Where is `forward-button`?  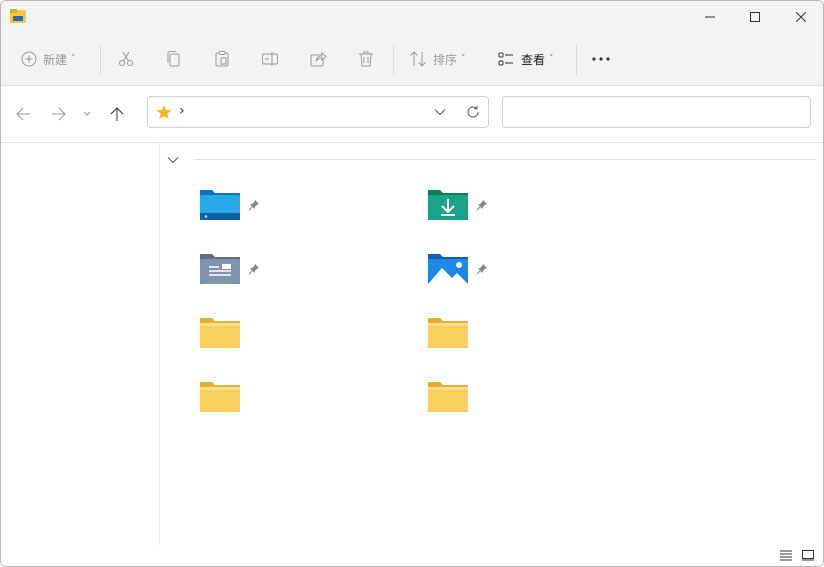
forward-button is located at coordinates (59, 114).